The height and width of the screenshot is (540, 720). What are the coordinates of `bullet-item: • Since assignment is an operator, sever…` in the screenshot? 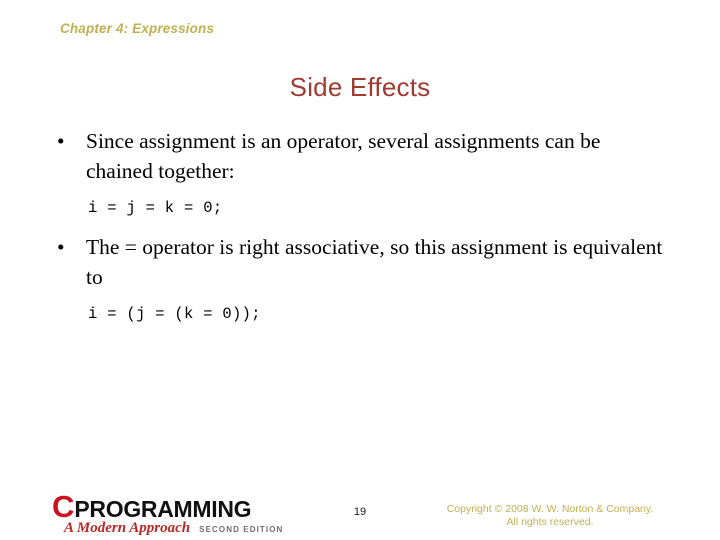 It's located at (358, 156).